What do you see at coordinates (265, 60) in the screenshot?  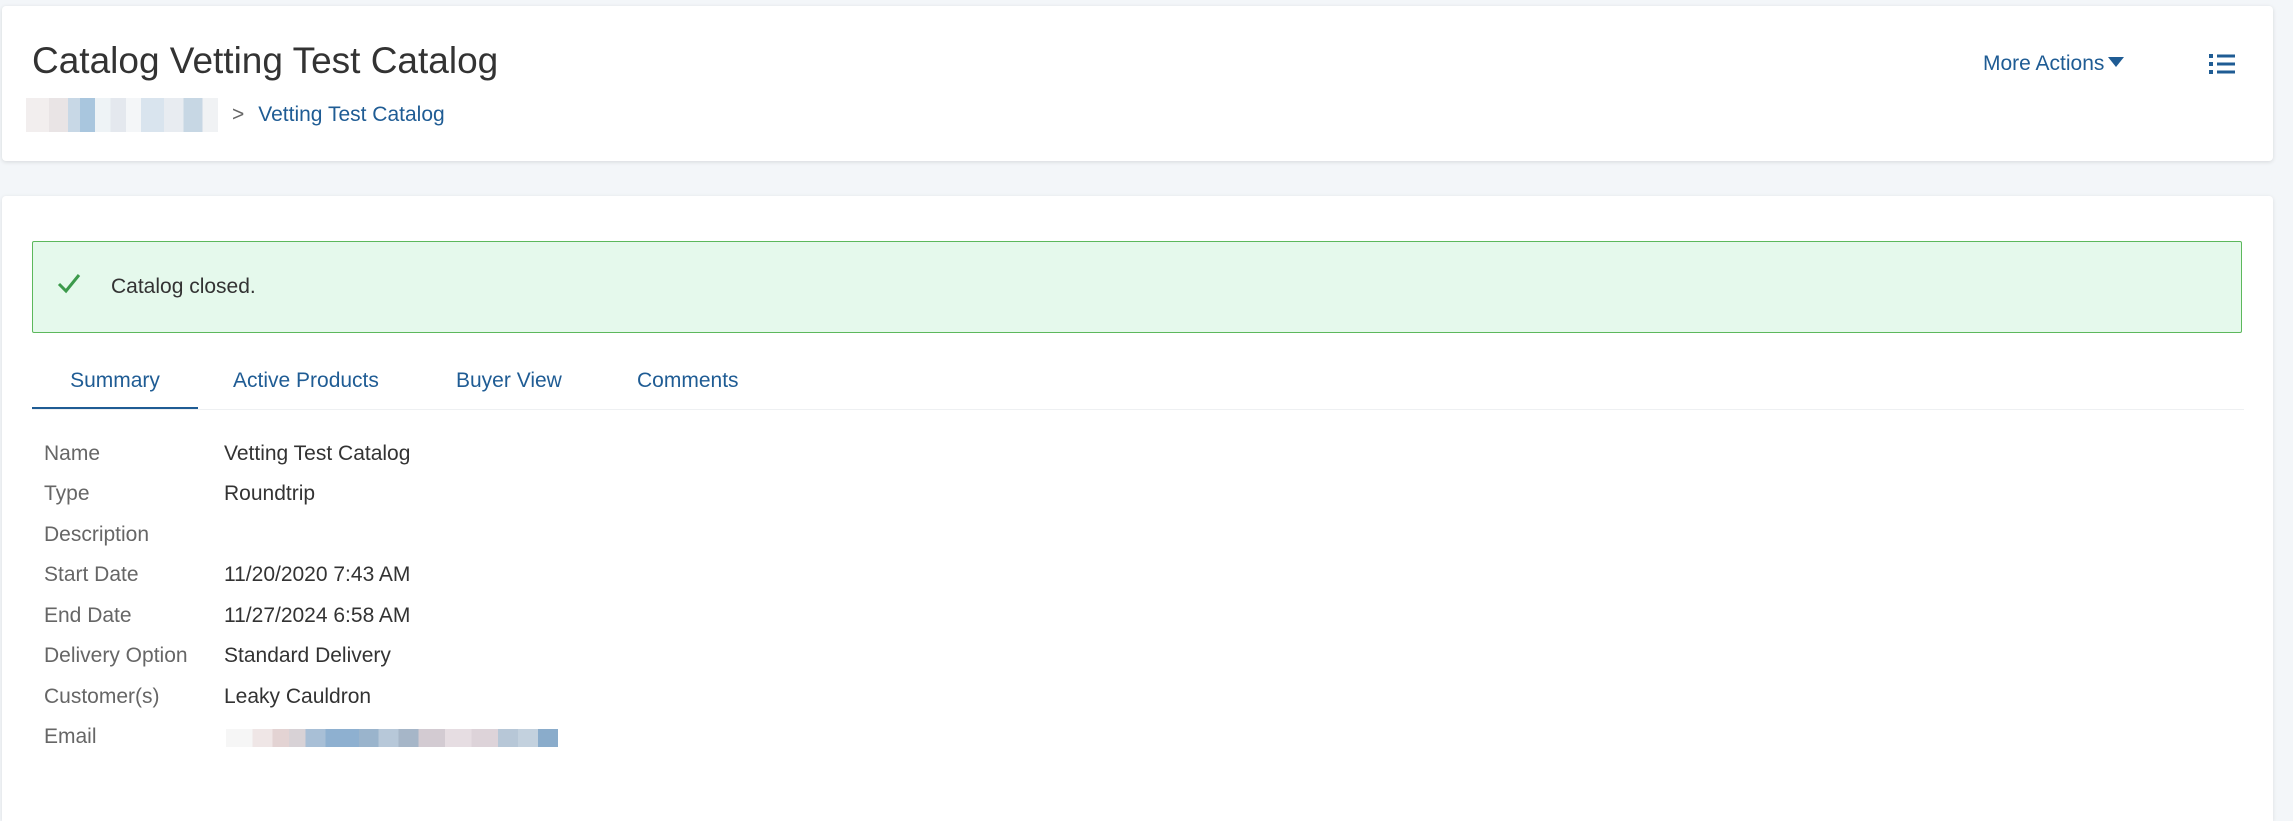 I see `page-title: Catalog Vetting Test Catalog` at bounding box center [265, 60].